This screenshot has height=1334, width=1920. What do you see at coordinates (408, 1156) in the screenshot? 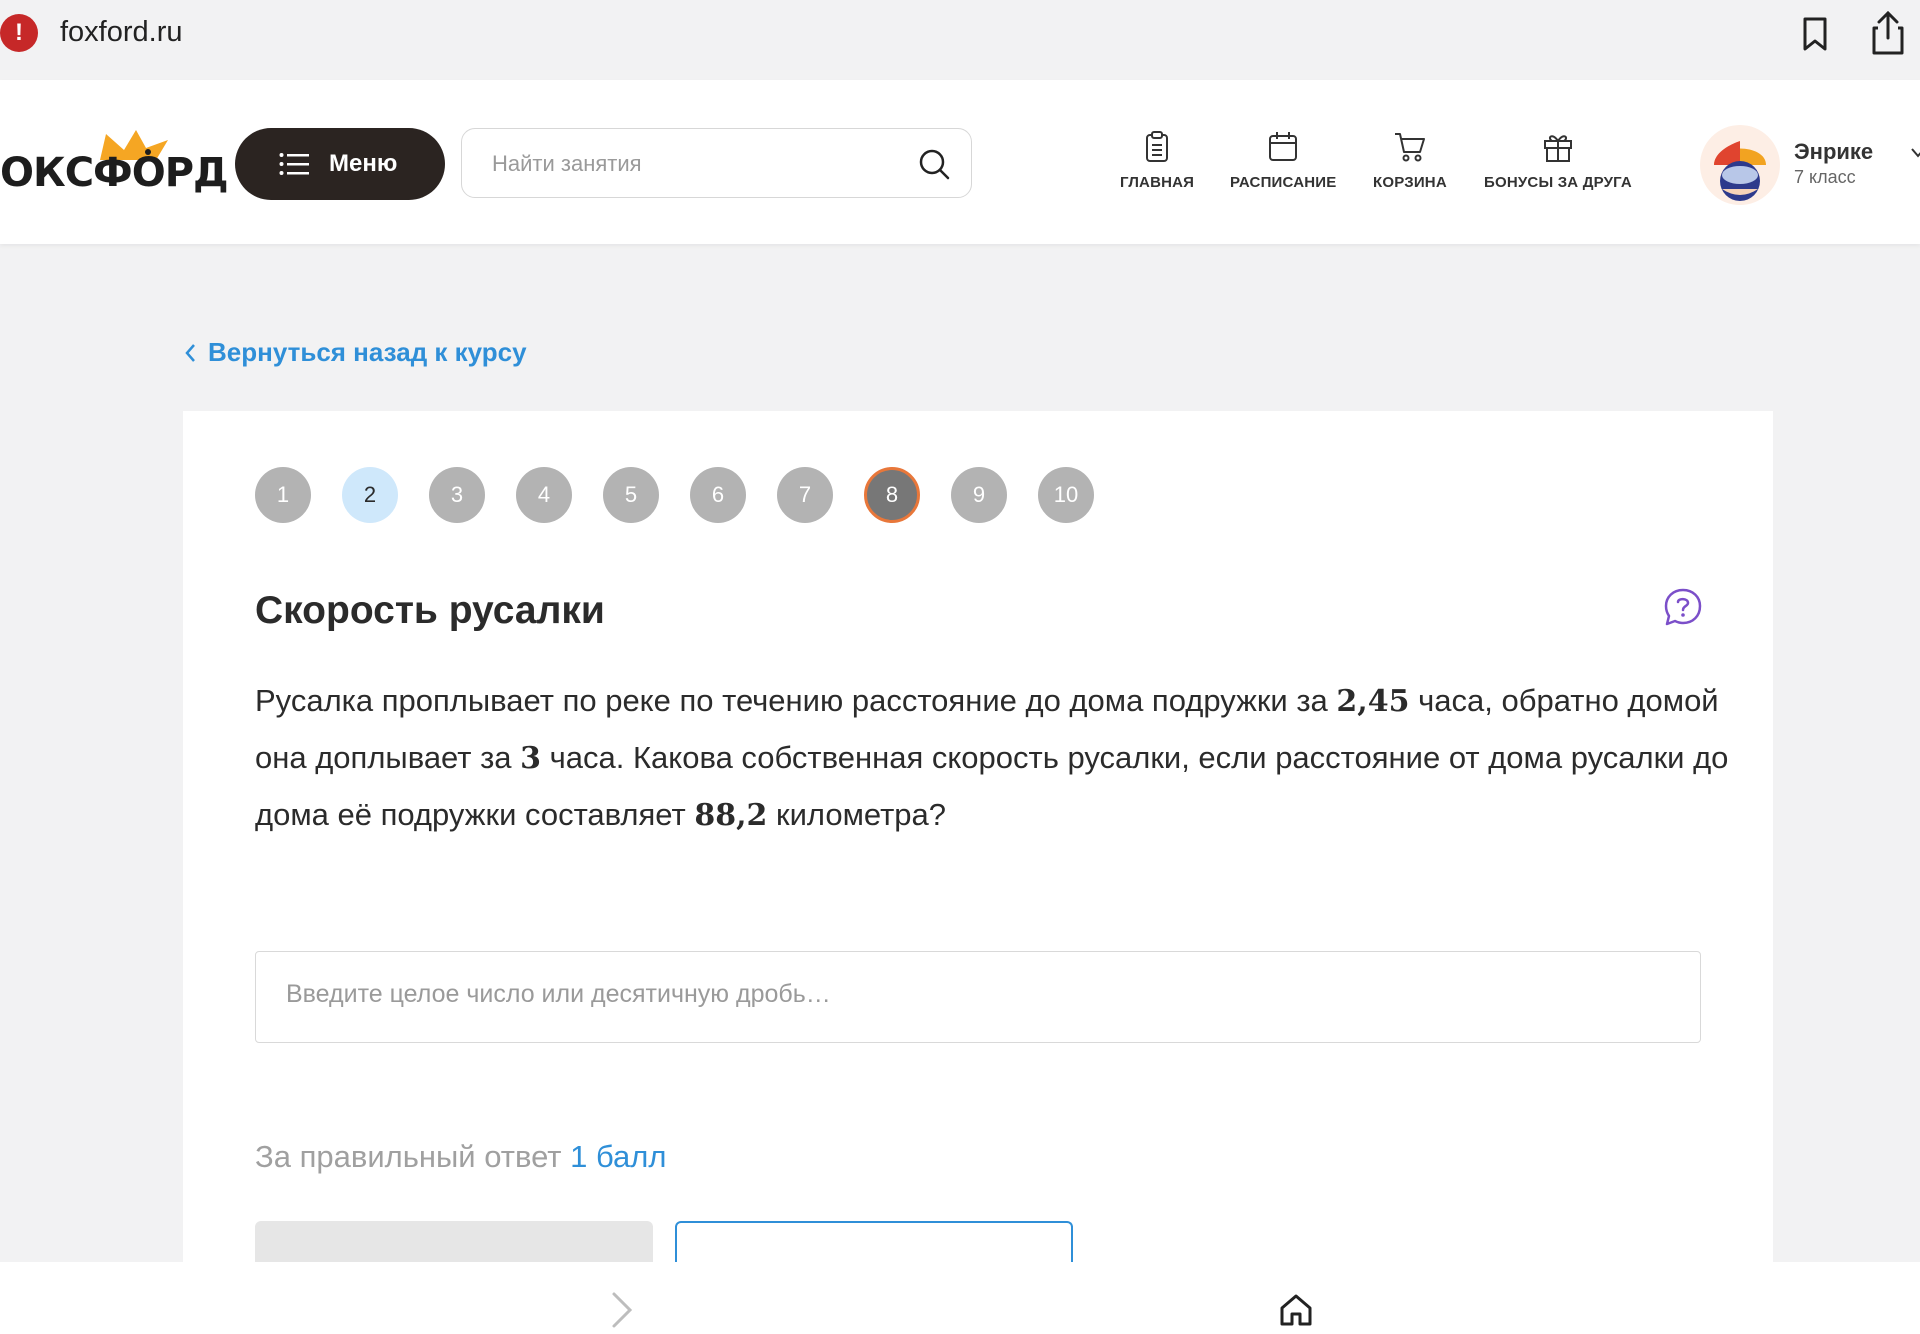
I see `score-label: За правильный ответ` at bounding box center [408, 1156].